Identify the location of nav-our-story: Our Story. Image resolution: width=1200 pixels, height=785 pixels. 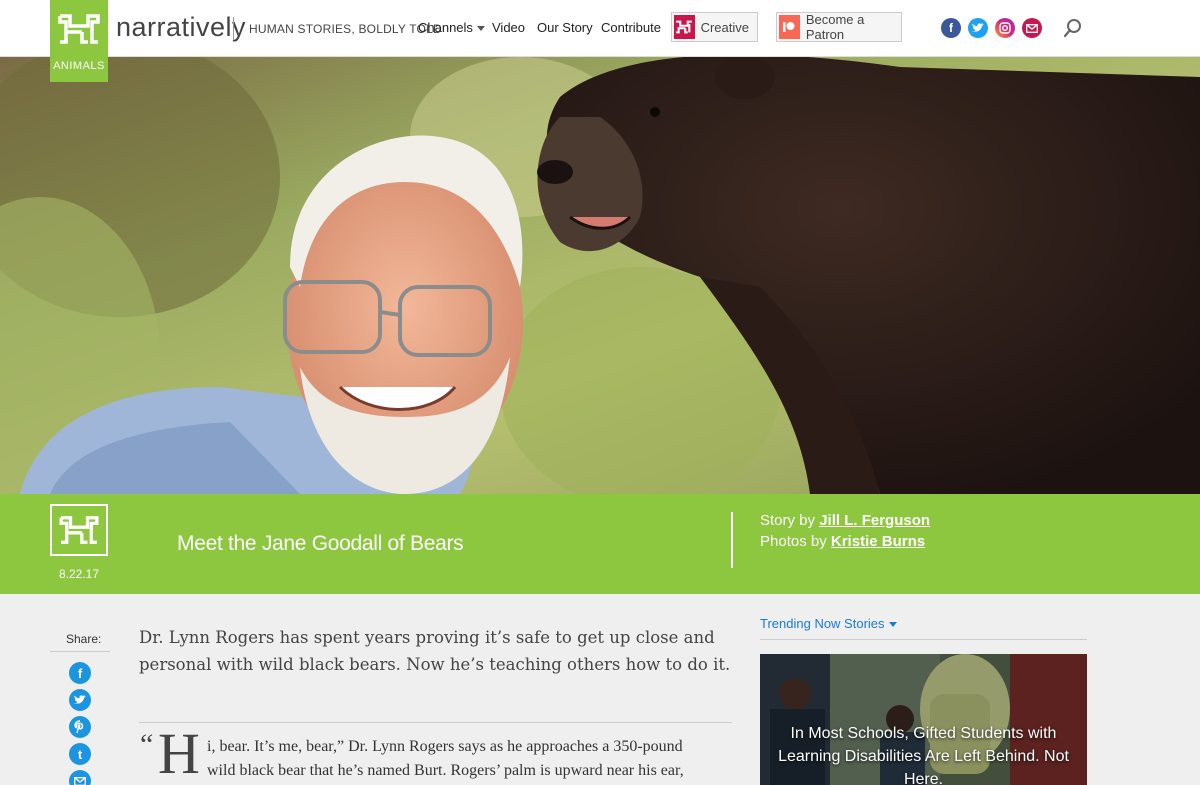
(565, 27).